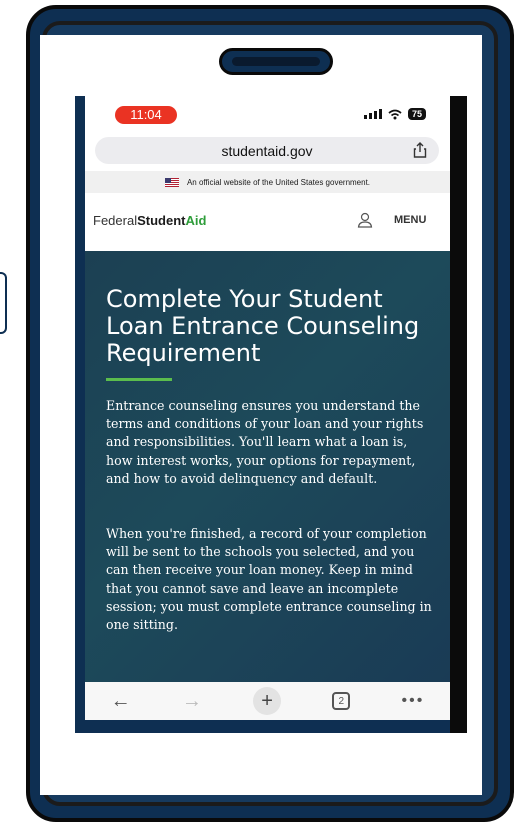 Image resolution: width=524 pixels, height=823 pixels. Describe the element at coordinates (161, 220) in the screenshot. I see `logo-student: Student` at that location.